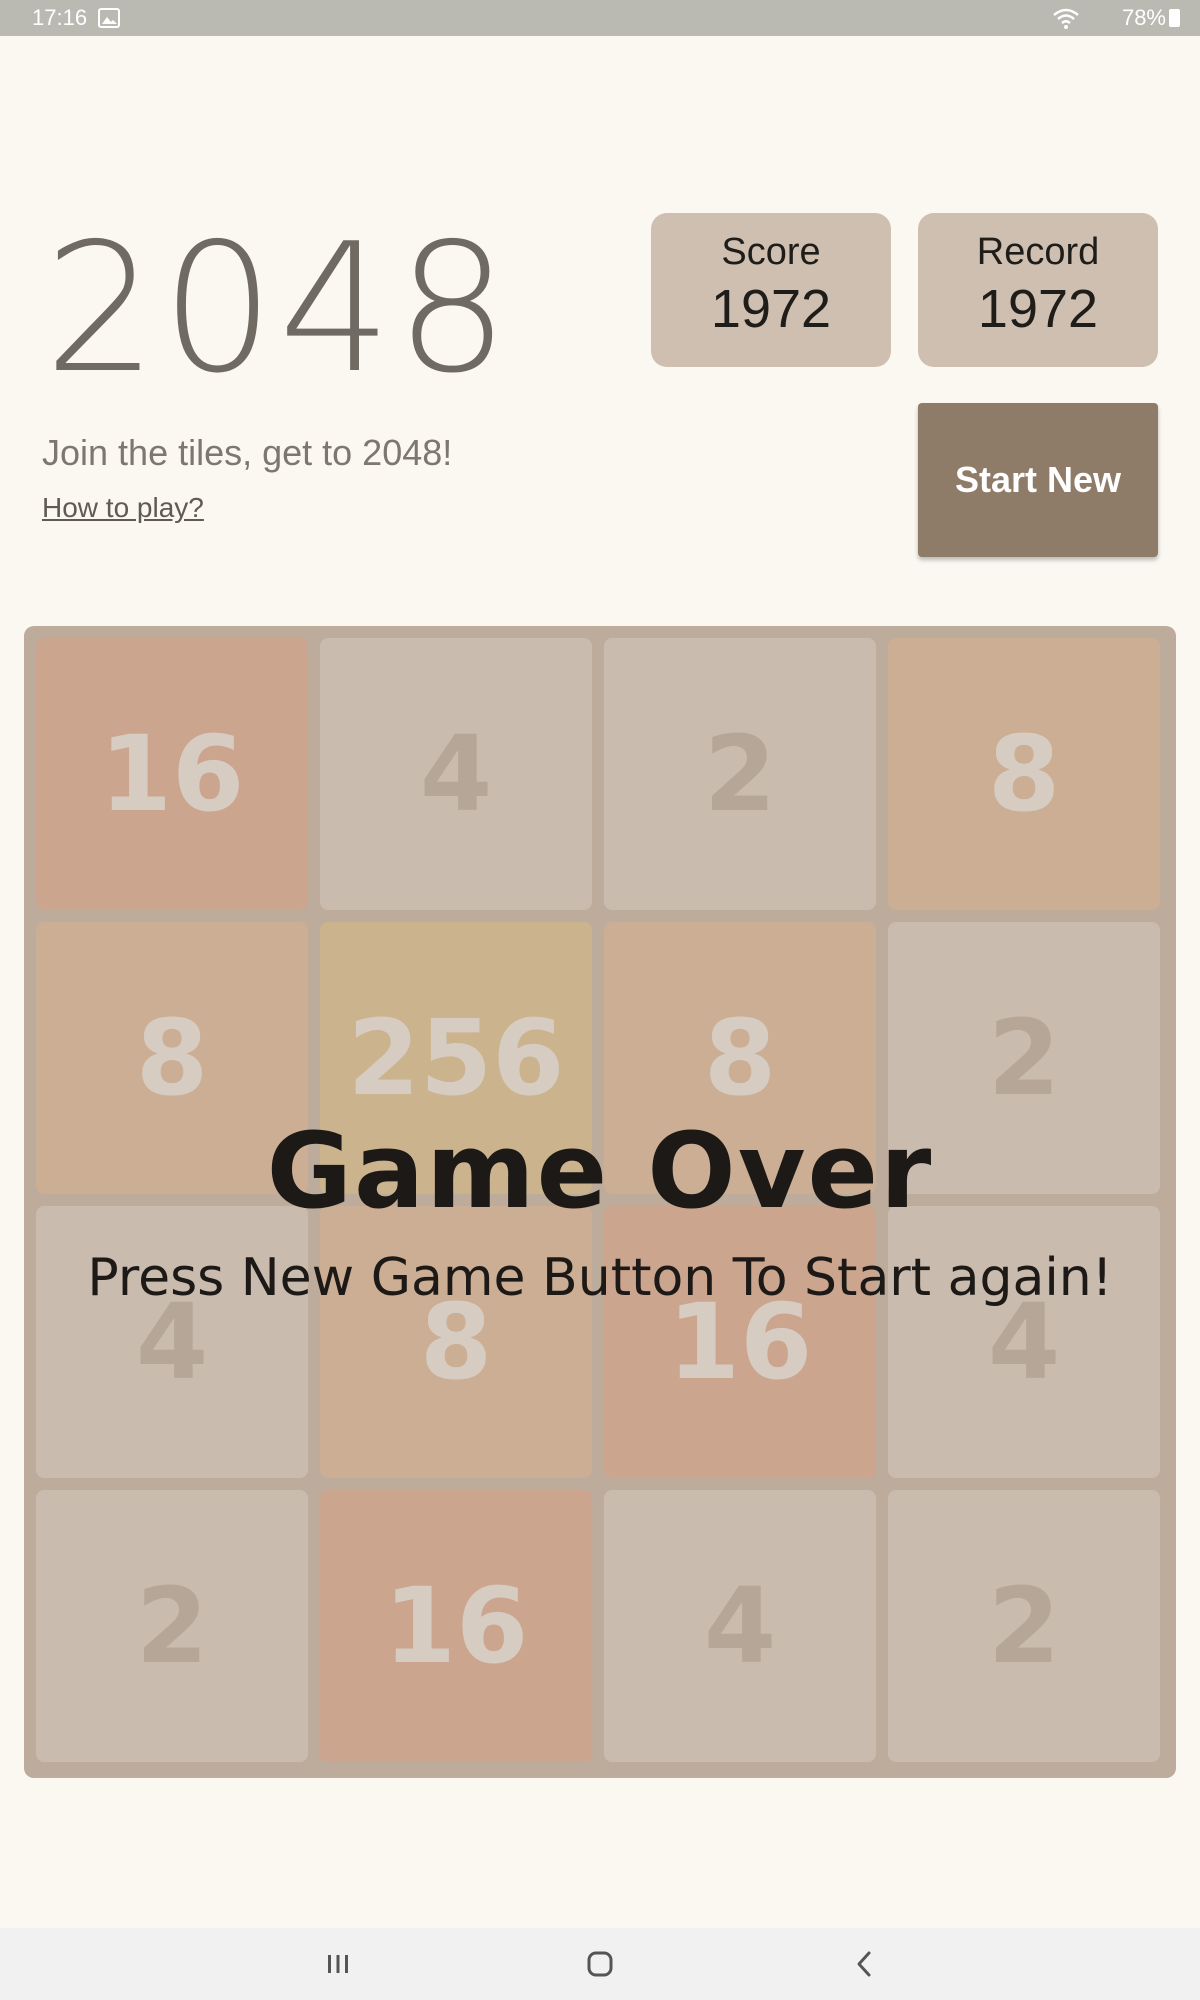  What do you see at coordinates (771, 309) in the screenshot?
I see `score-value: 1972` at bounding box center [771, 309].